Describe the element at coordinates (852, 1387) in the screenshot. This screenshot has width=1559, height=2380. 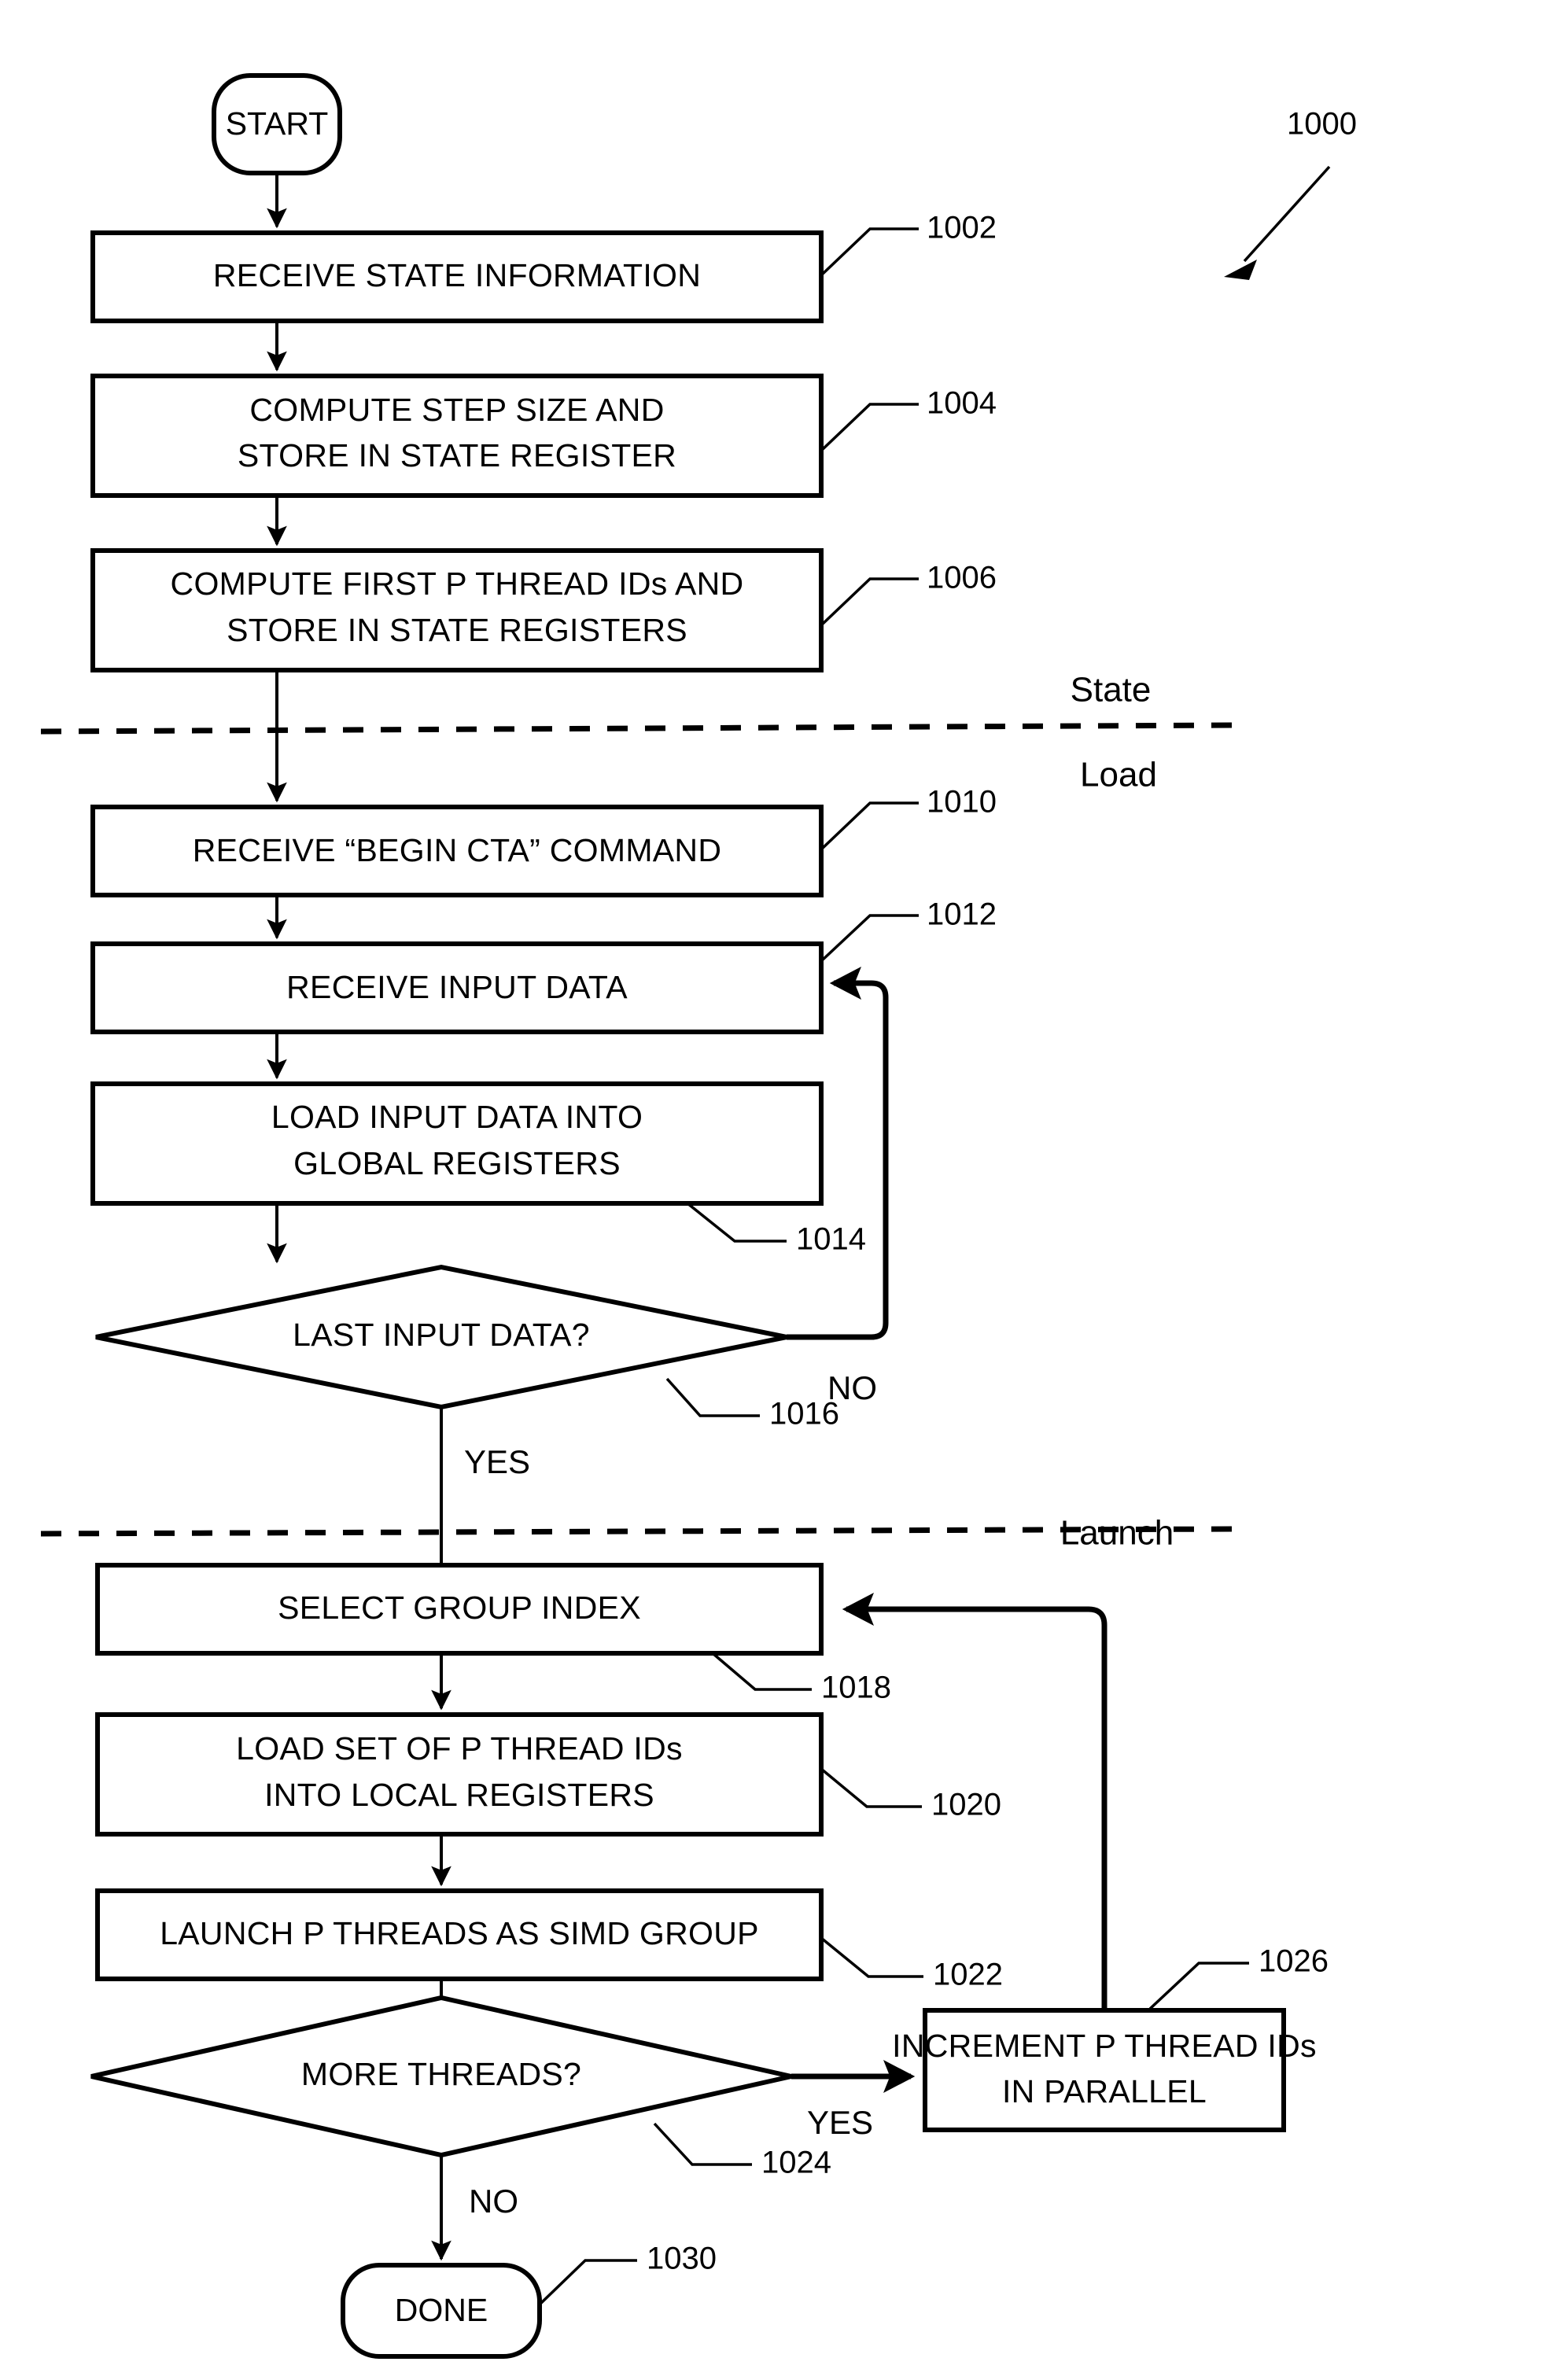
I see `branch-label-1016-no: NO` at that location.